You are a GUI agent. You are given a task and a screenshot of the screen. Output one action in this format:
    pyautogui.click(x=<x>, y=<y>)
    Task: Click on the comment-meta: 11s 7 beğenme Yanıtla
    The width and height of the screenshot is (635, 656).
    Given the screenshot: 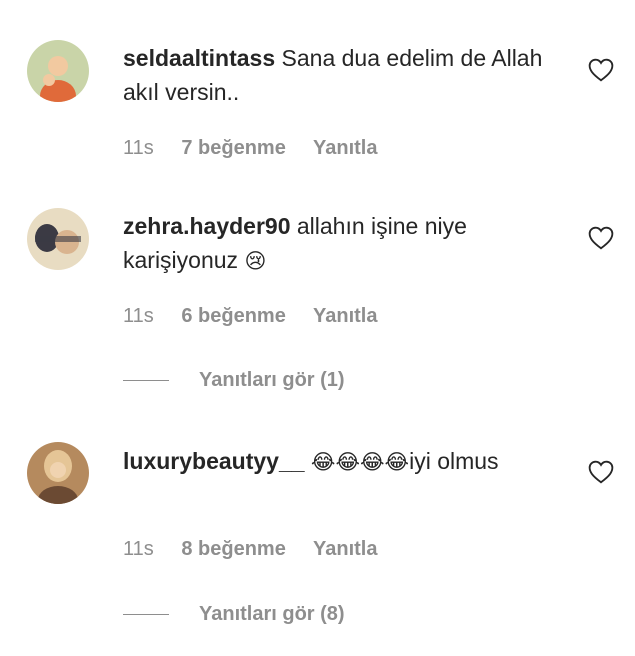 What is the action you would take?
    pyautogui.click(x=261, y=148)
    